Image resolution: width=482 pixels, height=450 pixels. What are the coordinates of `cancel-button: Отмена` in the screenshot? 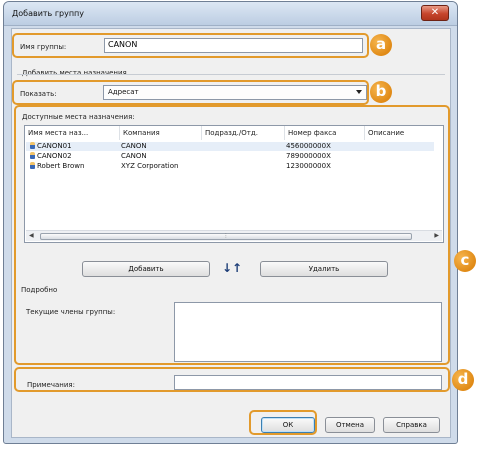 It's located at (350, 425).